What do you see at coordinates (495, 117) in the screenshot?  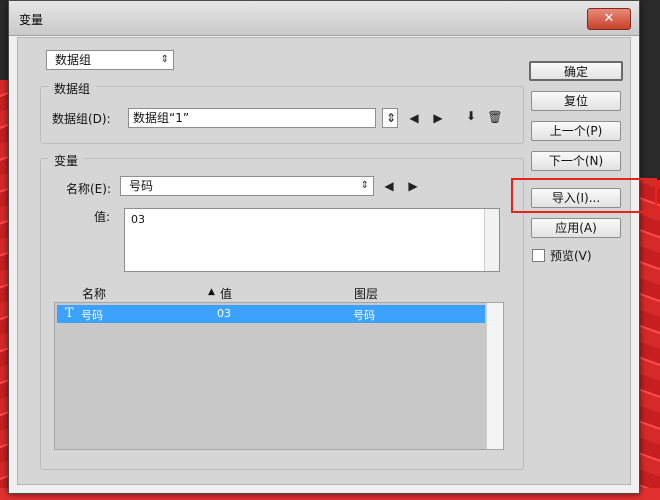 I see `delete-icon: 🗑` at bounding box center [495, 117].